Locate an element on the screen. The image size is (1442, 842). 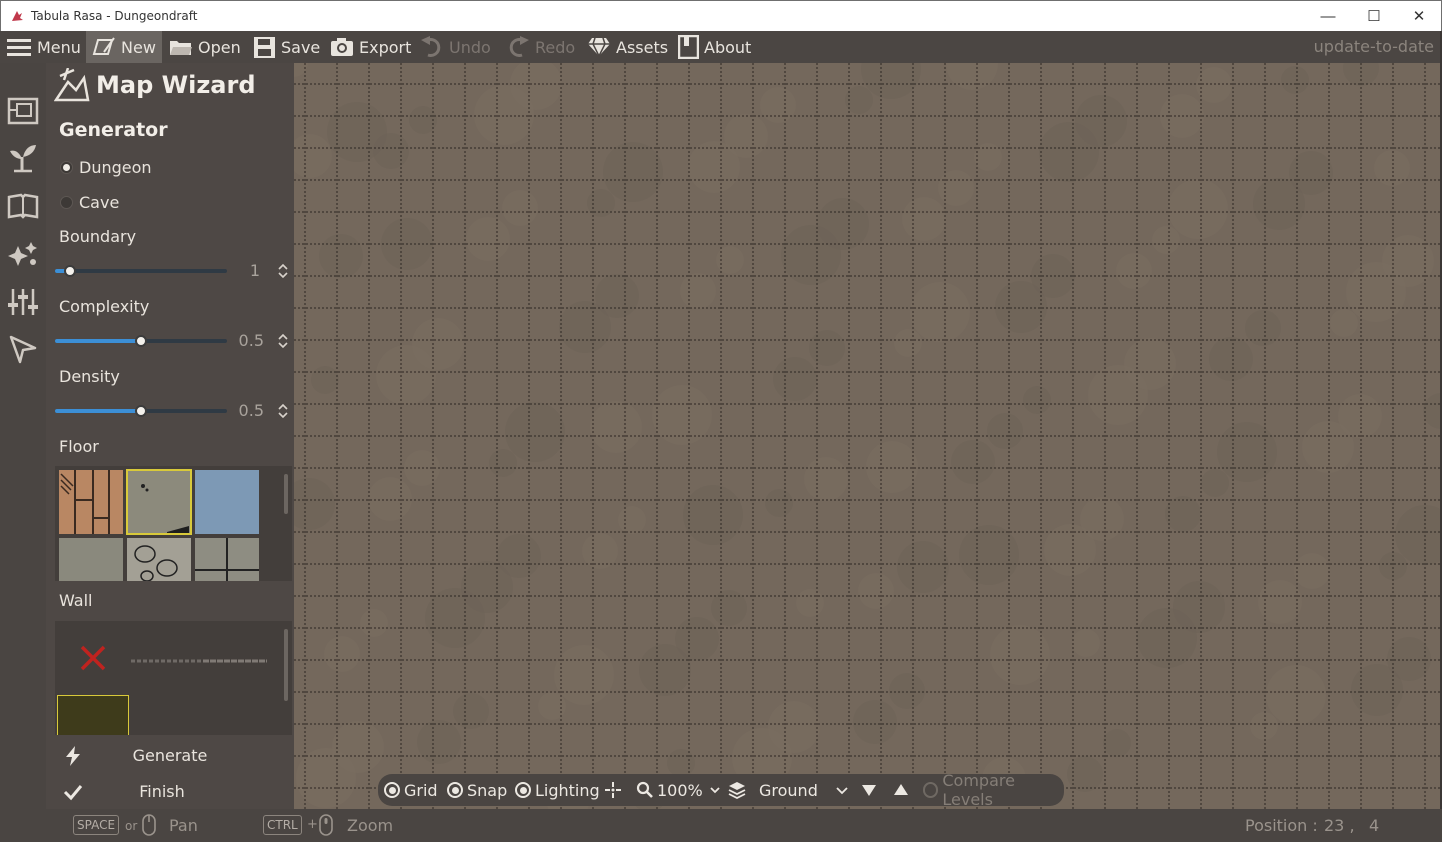
tiles-icon is located at coordinates (227, 559).